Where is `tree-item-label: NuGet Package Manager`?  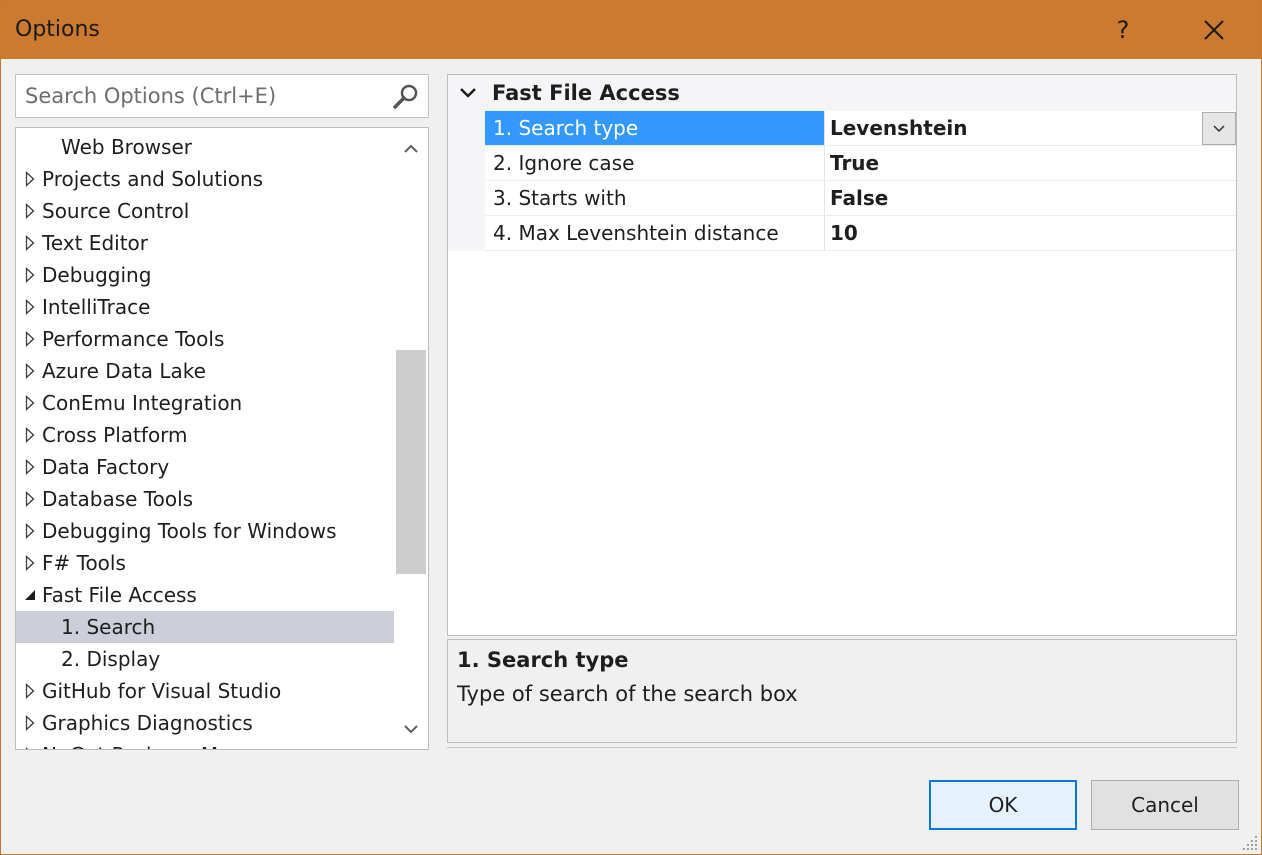 tree-item-label: NuGet Package Manager is located at coordinates (165, 744).